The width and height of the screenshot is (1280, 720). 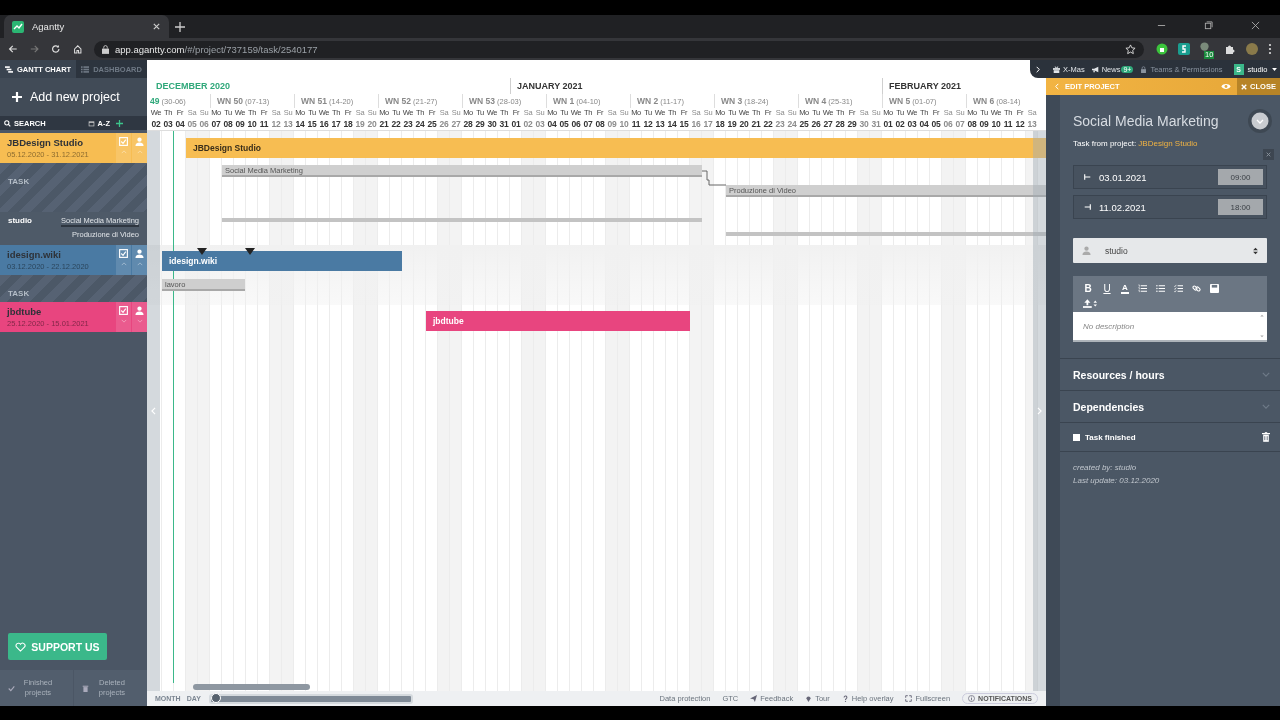 I want to click on address-bar: app.agantty.com/#/project/737159/task/2540177, so click(x=619, y=49).